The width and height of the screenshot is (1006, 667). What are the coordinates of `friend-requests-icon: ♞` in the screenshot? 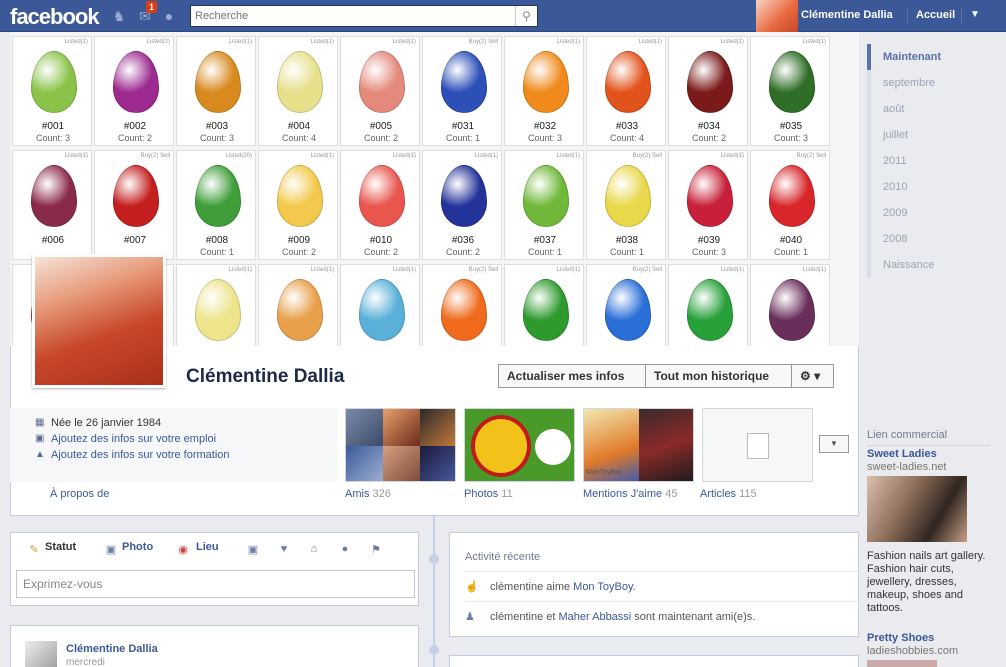 It's located at (119, 16).